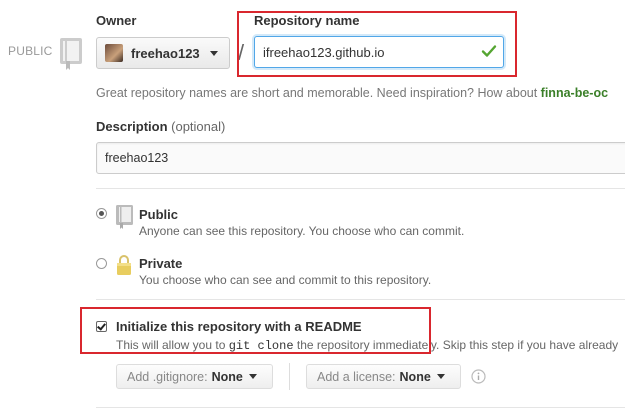  I want to click on name-suggestion-link: finna-be-oc, so click(574, 93).